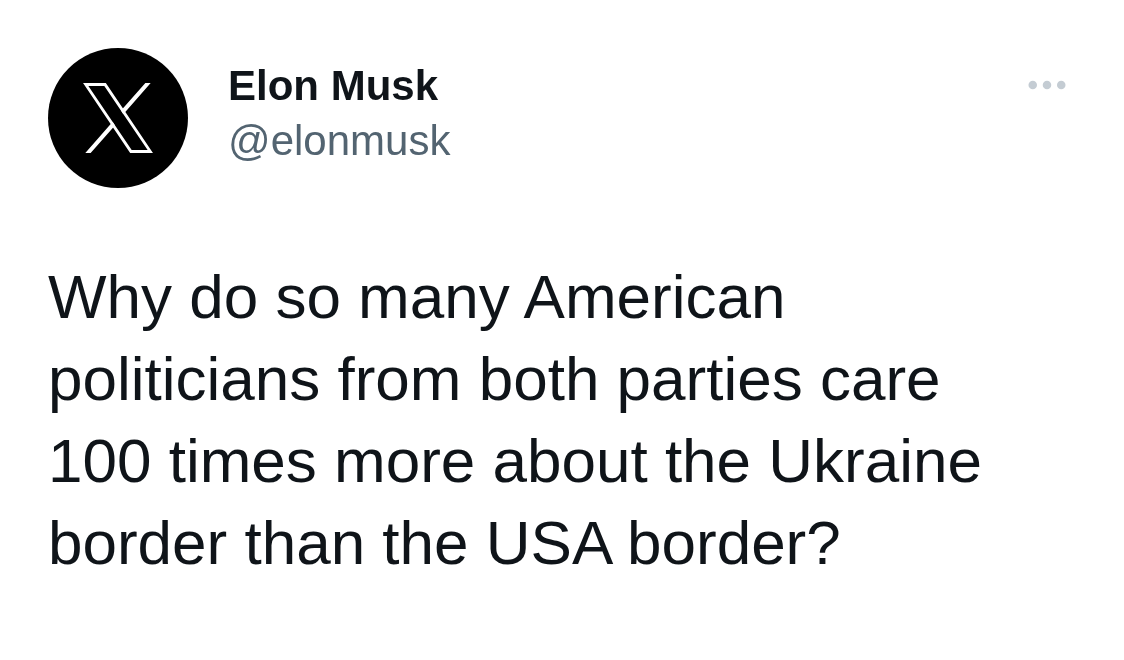 Image resolution: width=1124 pixels, height=660 pixels. What do you see at coordinates (339, 85) in the screenshot?
I see `author-name: Elon Musk` at bounding box center [339, 85].